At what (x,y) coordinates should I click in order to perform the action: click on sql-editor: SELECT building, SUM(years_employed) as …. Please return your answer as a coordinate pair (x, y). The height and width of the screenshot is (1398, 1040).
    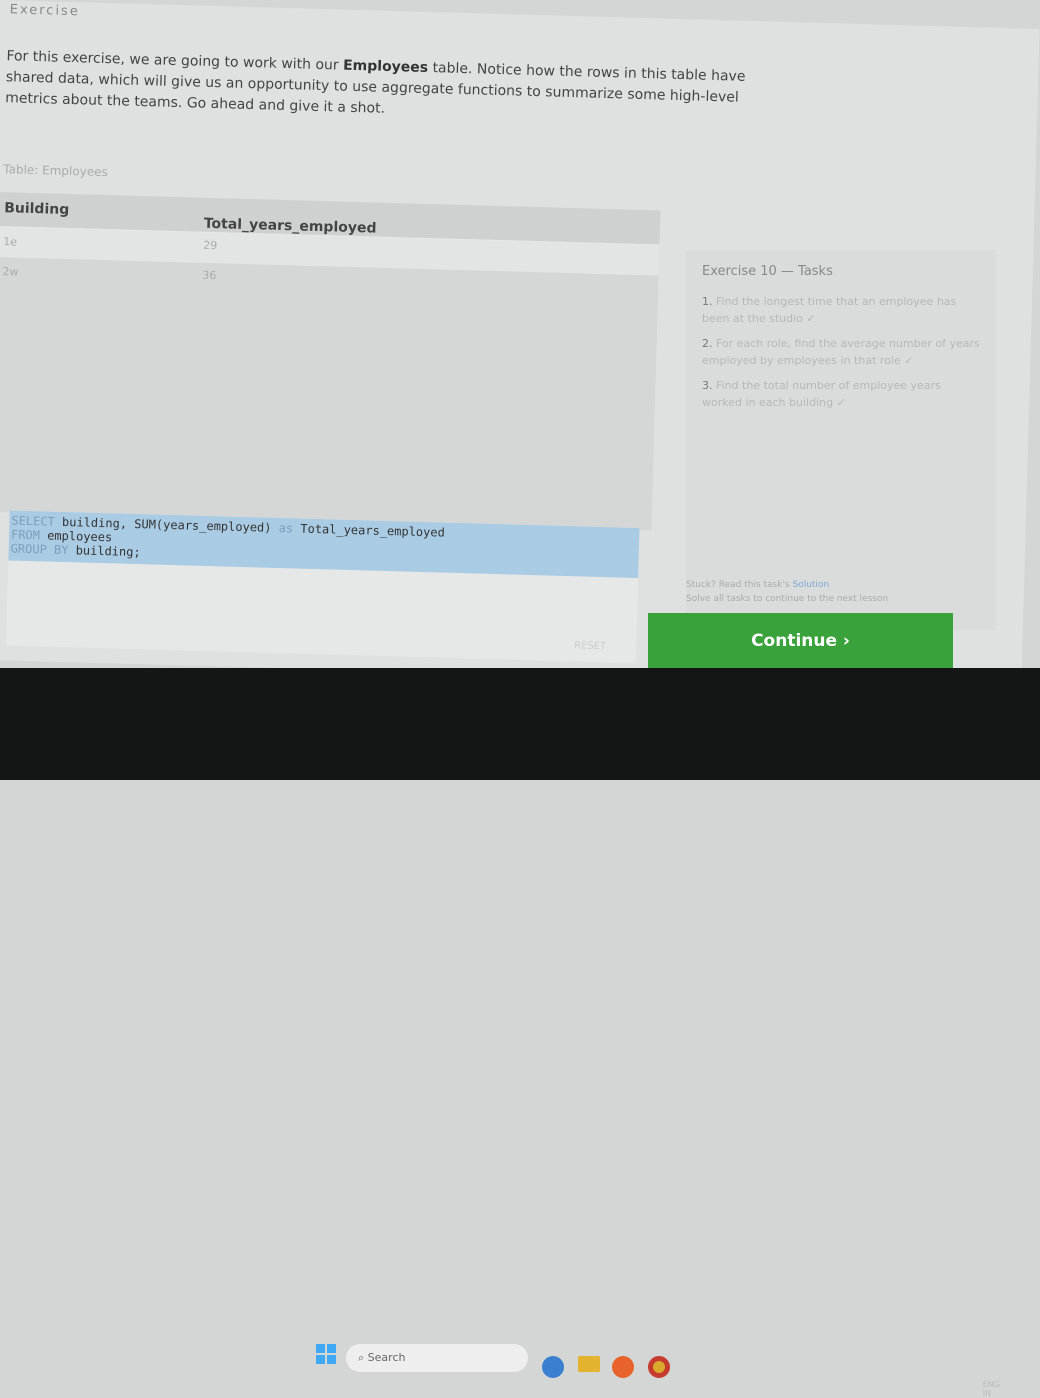
    Looking at the image, I should click on (322, 587).